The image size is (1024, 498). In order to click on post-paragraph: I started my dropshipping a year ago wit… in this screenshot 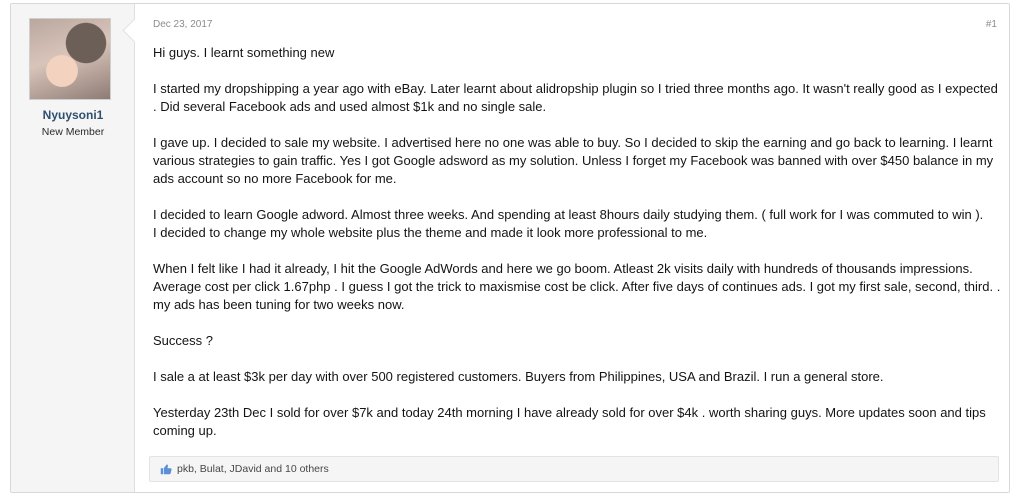, I will do `click(575, 97)`.